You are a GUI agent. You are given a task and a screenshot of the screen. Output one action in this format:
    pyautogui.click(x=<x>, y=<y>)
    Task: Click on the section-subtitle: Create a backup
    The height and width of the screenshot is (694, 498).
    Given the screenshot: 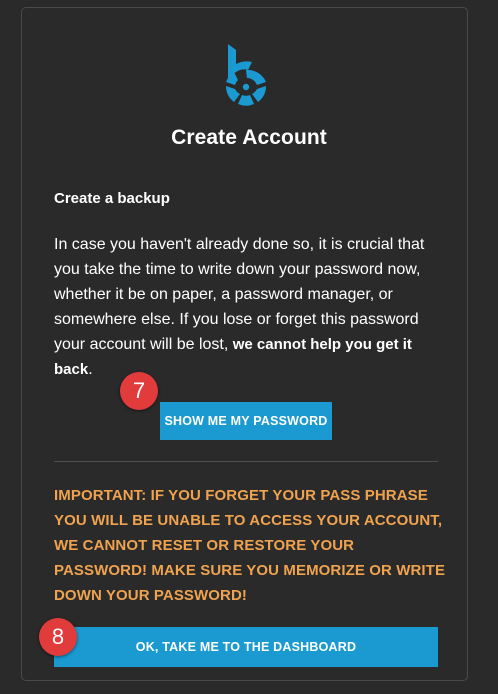 What is the action you would take?
    pyautogui.click(x=112, y=198)
    